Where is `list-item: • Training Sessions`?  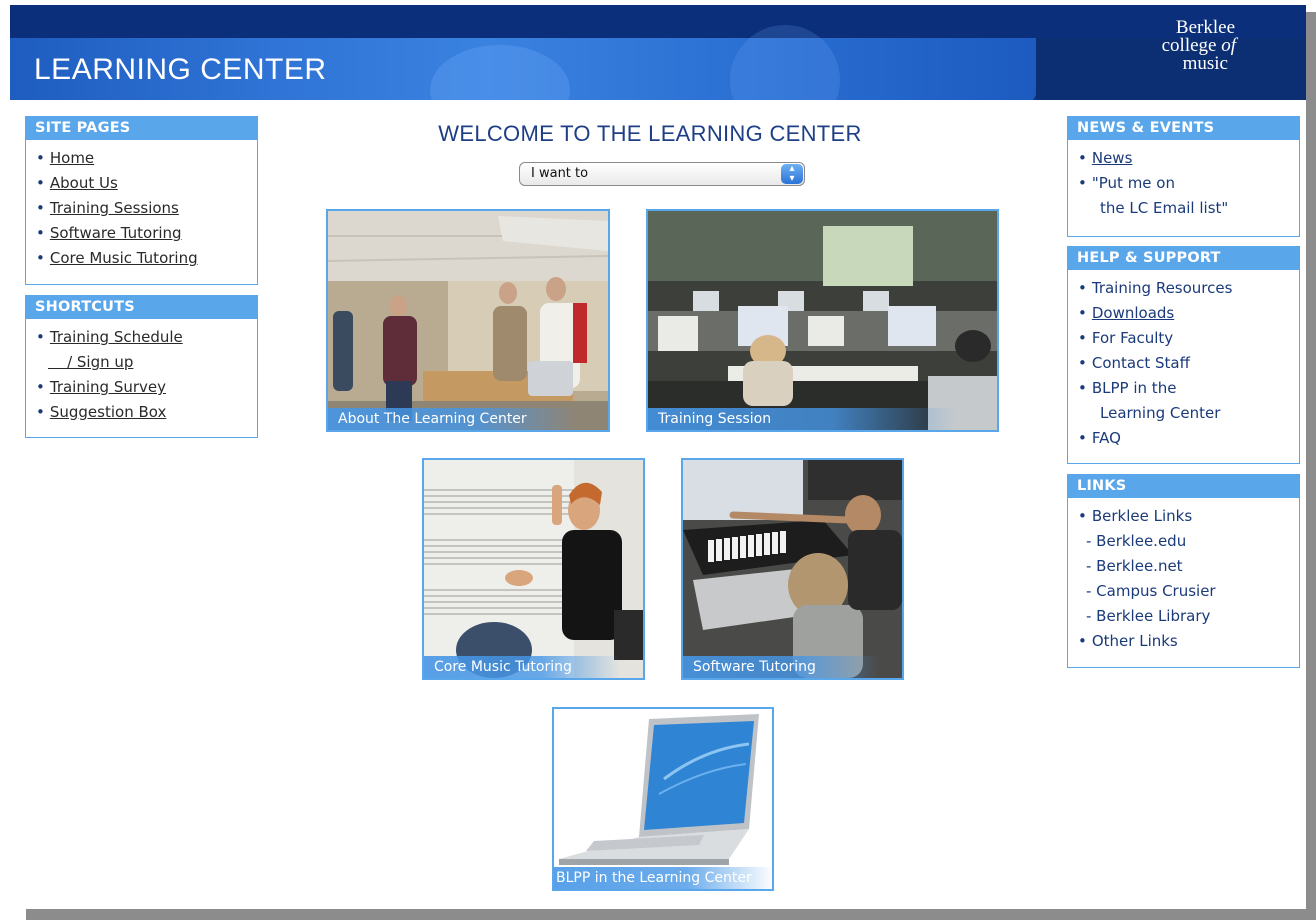
list-item: • Training Sessions is located at coordinates (146, 208).